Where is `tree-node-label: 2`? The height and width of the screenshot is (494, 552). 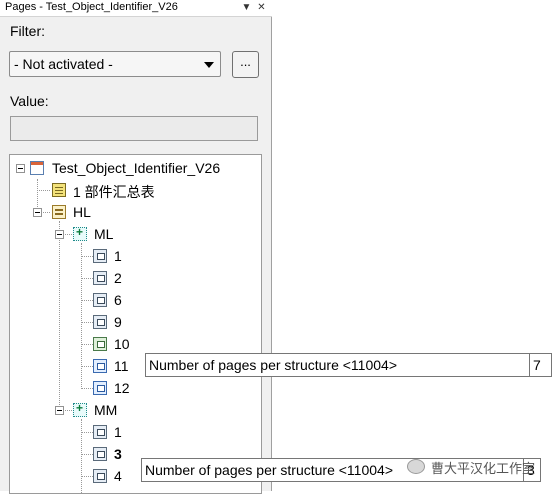
tree-node-label: 2 is located at coordinates (118, 278).